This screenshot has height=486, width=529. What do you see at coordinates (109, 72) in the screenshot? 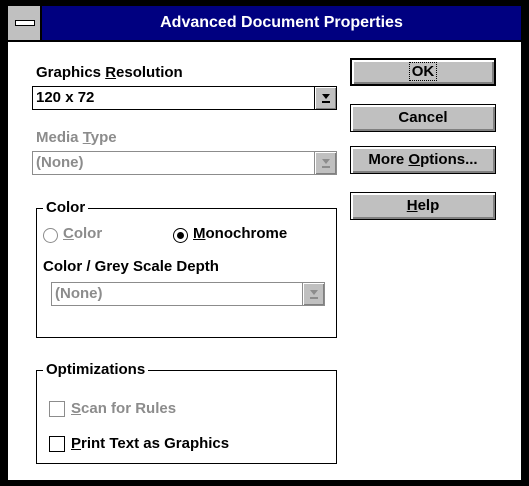
I see `graphics-resolution-label: Graphics Resolution` at bounding box center [109, 72].